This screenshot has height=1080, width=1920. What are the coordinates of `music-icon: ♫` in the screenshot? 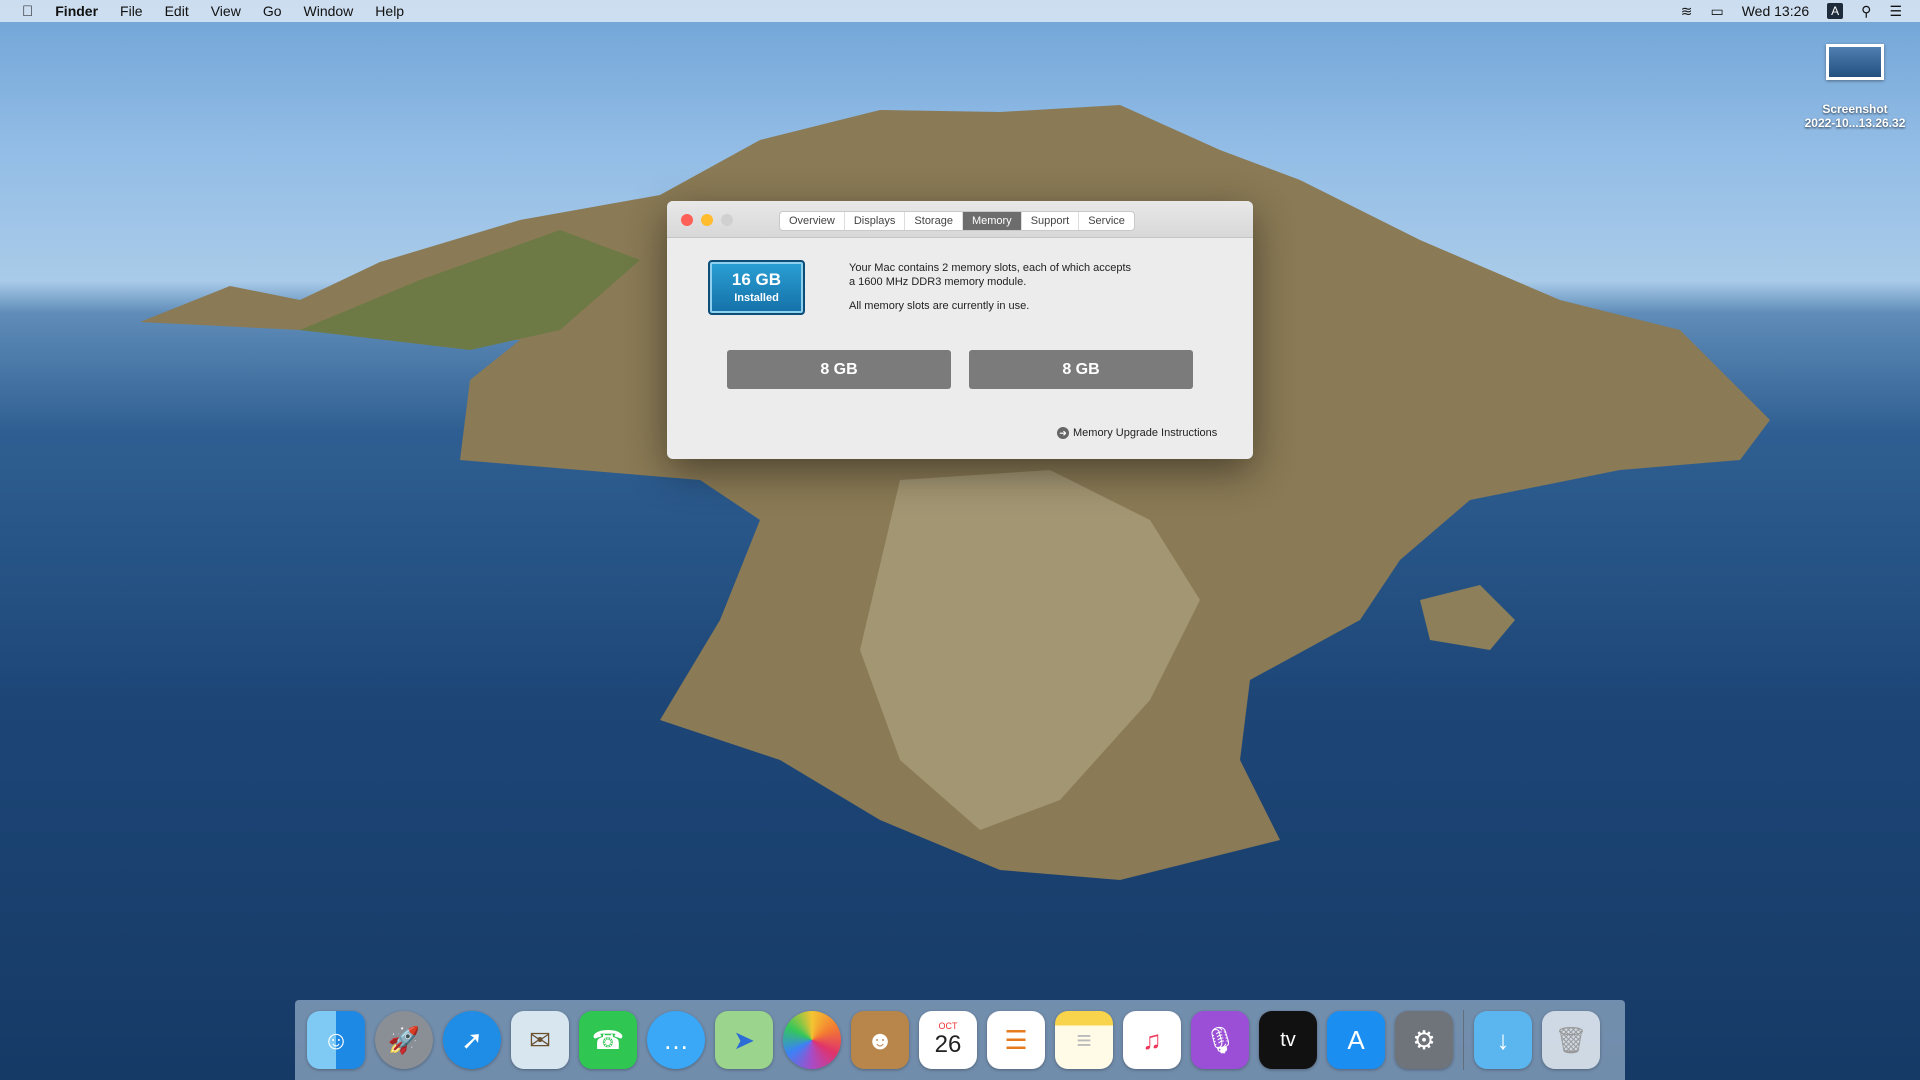 It's located at (1152, 1040).